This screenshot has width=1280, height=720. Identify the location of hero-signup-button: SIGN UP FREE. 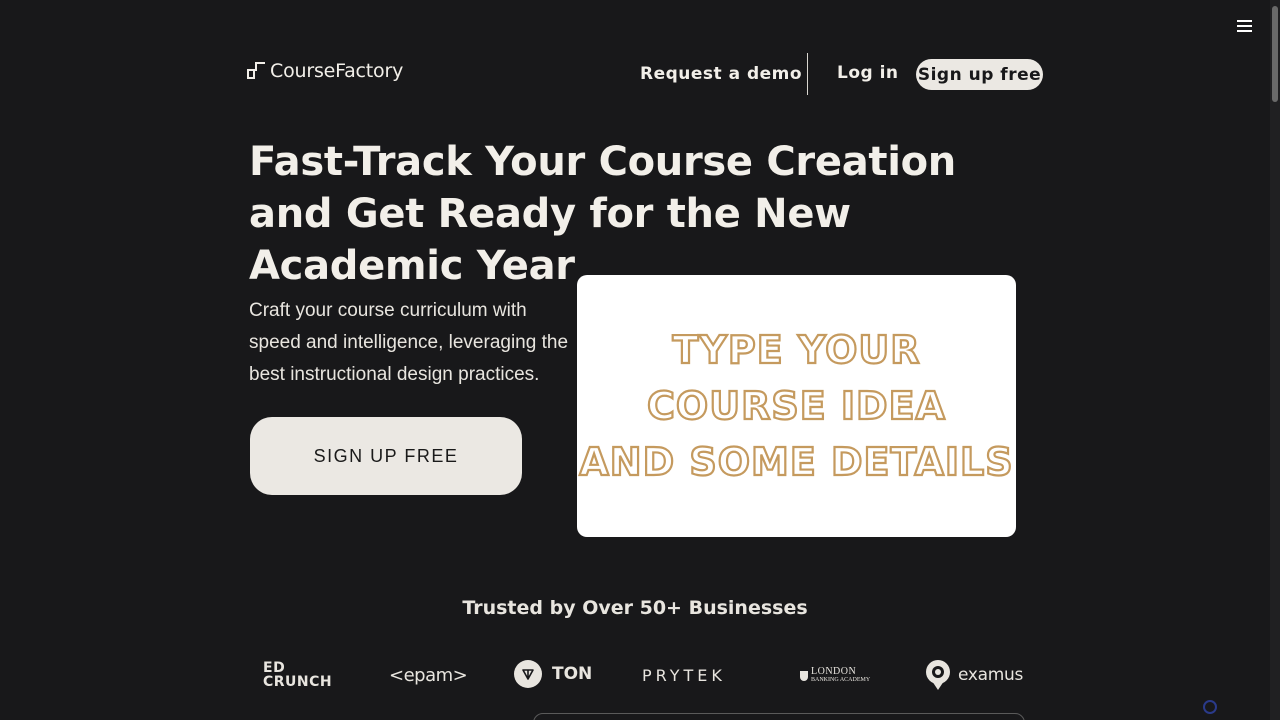
(386, 456).